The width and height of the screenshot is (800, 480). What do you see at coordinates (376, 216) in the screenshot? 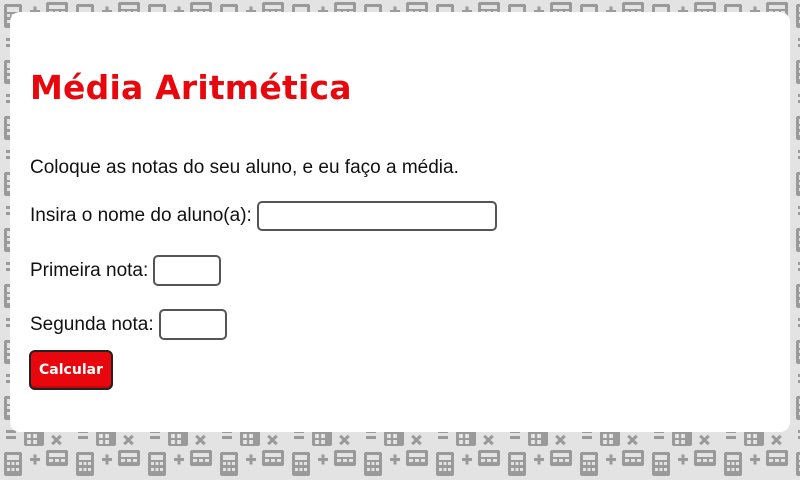
I see `student-name-input` at bounding box center [376, 216].